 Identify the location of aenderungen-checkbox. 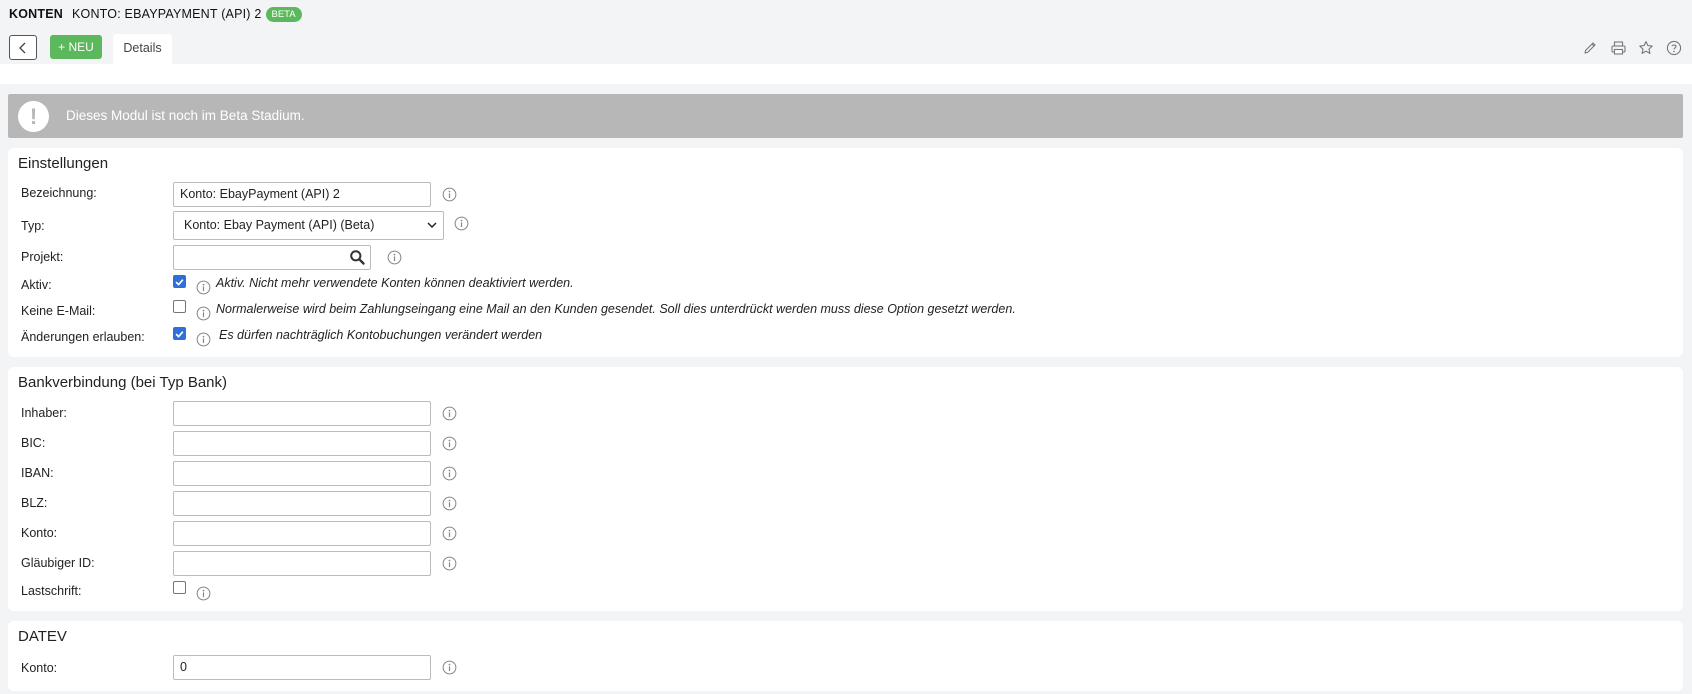
(179, 333).